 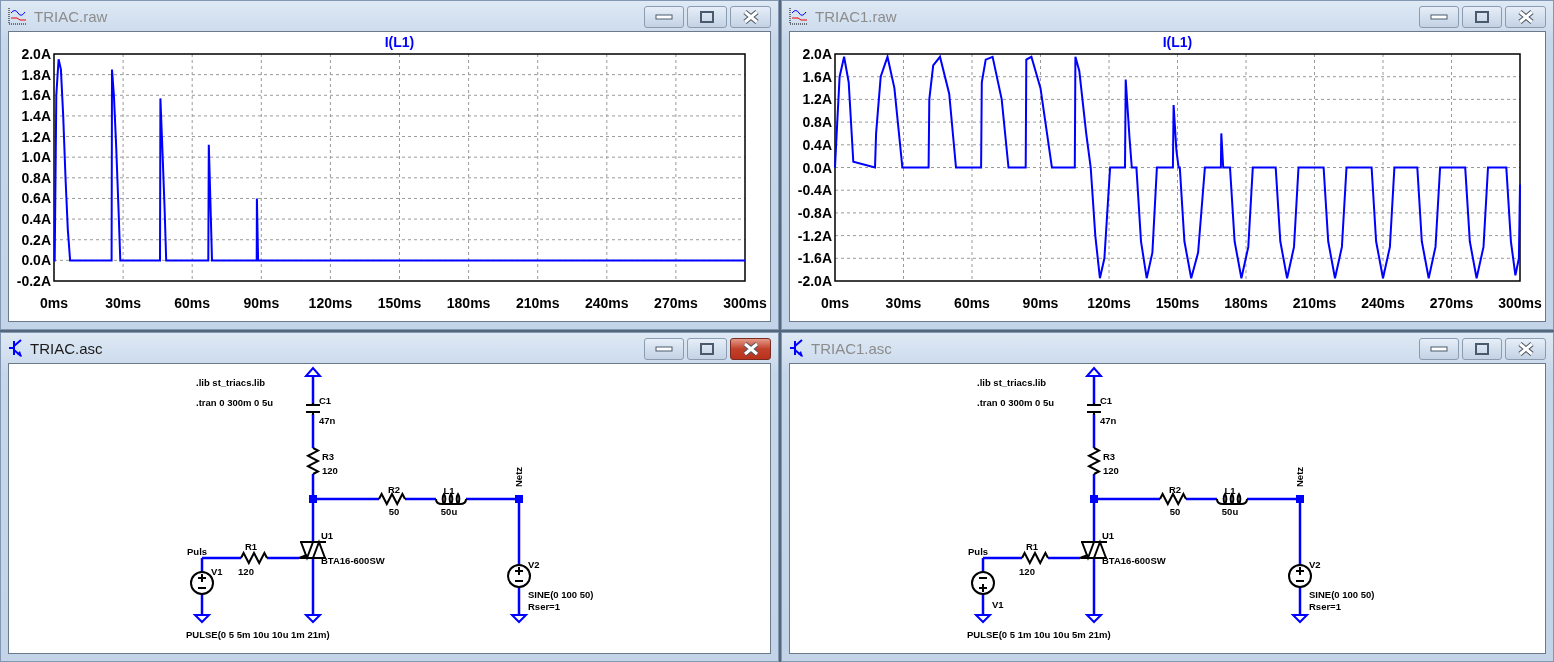 What do you see at coordinates (856, 16) in the screenshot?
I see `window-title: TRIAC1.raw` at bounding box center [856, 16].